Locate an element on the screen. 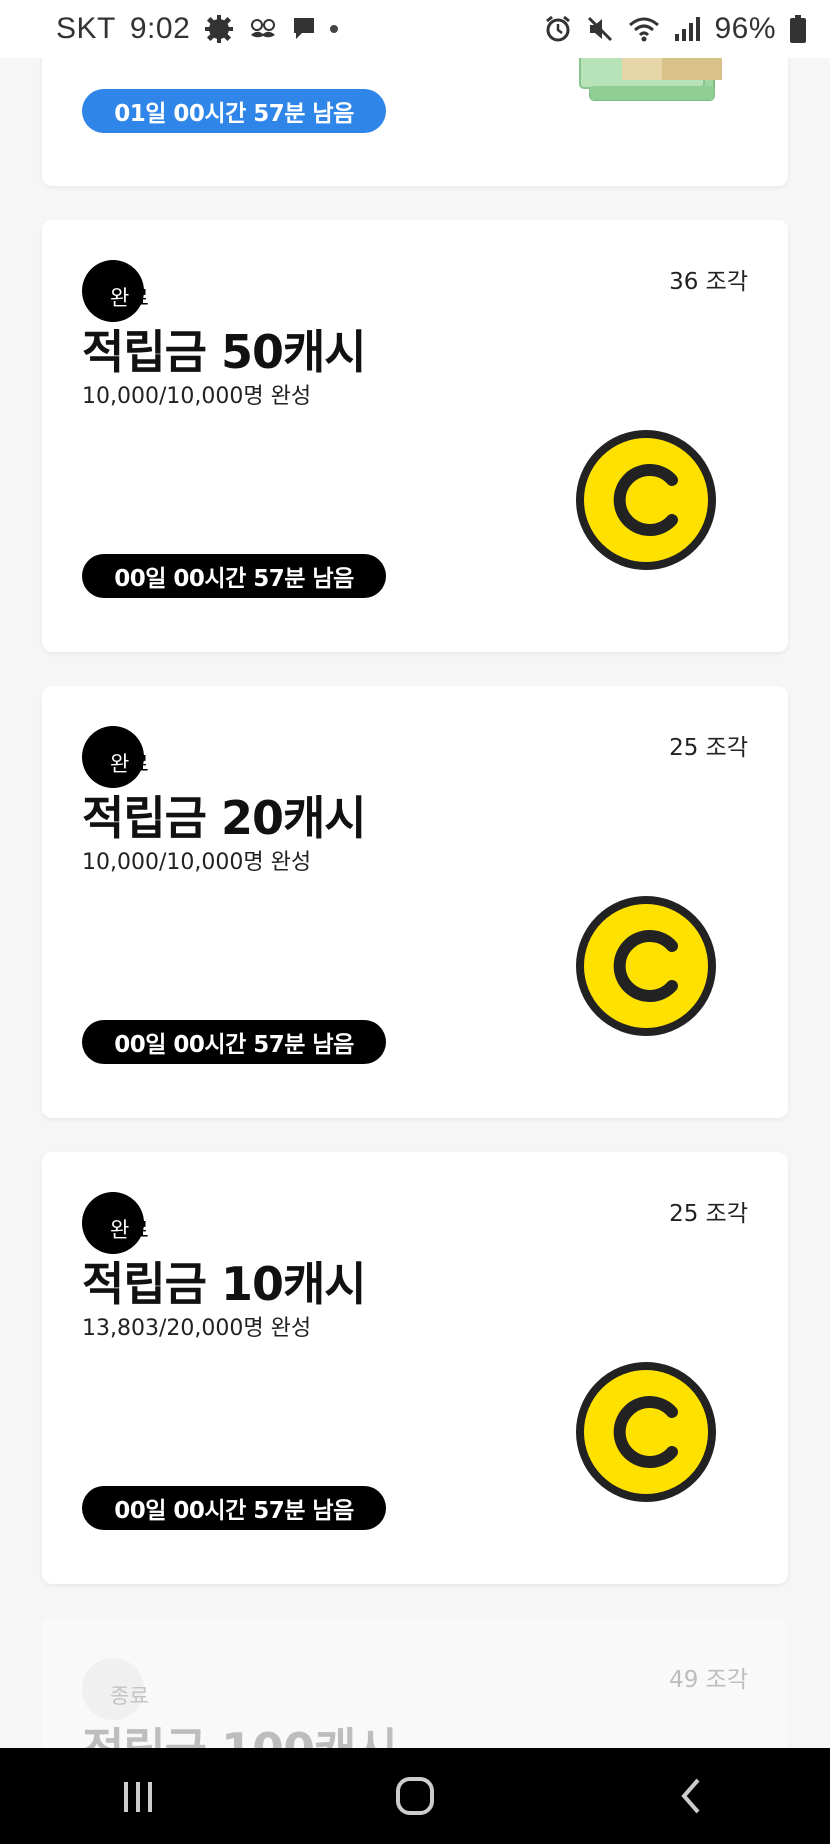  reward-title: 적립금 20캐시 is located at coordinates (224, 818).